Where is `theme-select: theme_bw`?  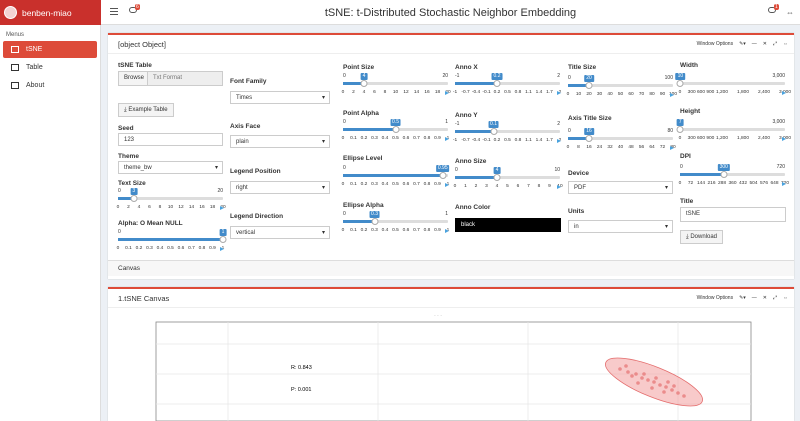 theme-select: theme_bw is located at coordinates (170, 167).